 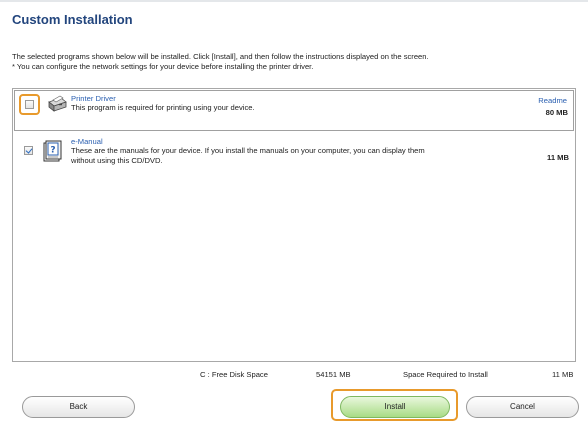 What do you see at coordinates (294, 1) in the screenshot?
I see `top-divider` at bounding box center [294, 1].